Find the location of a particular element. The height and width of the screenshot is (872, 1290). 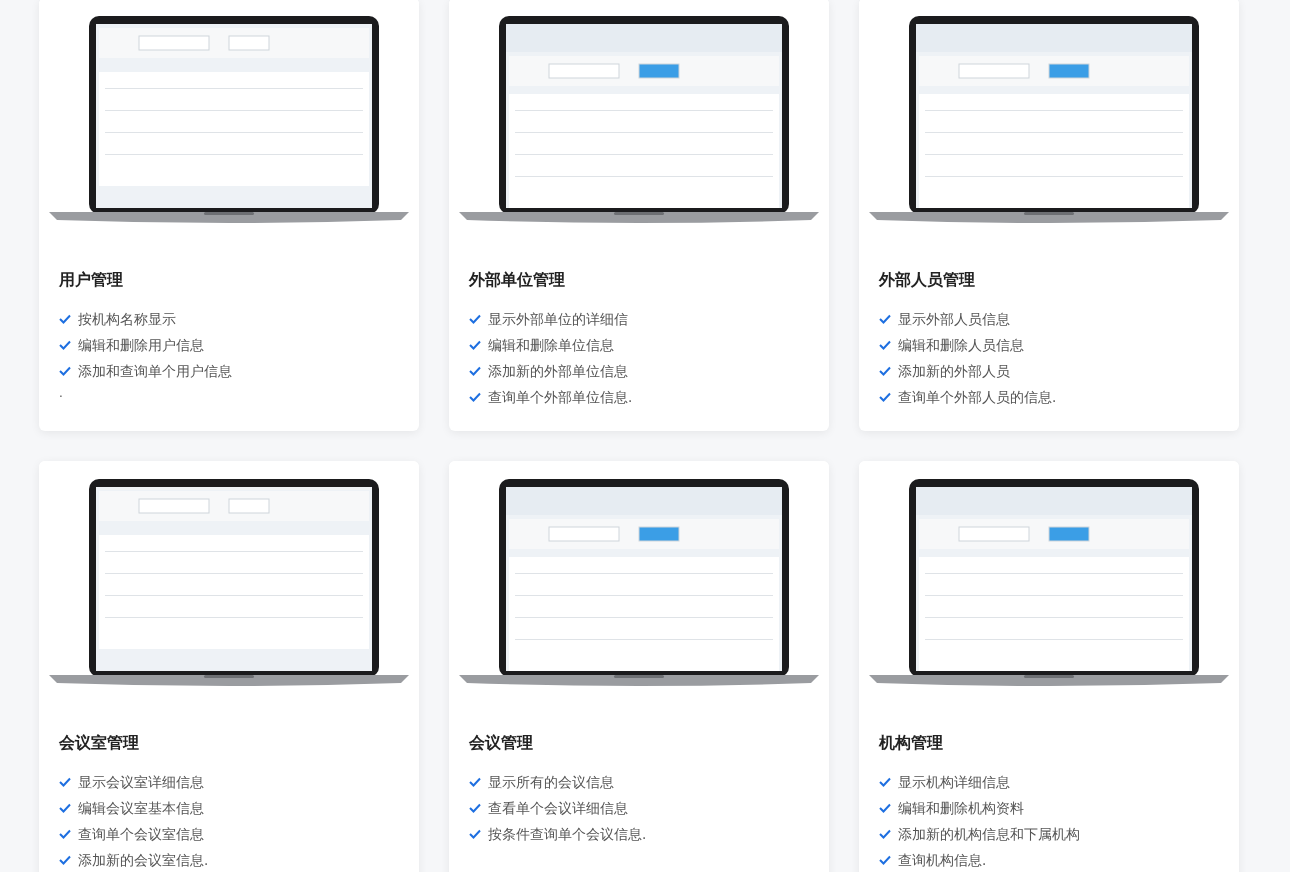

feature-text: 查询单个会议室信息 is located at coordinates (141, 834).